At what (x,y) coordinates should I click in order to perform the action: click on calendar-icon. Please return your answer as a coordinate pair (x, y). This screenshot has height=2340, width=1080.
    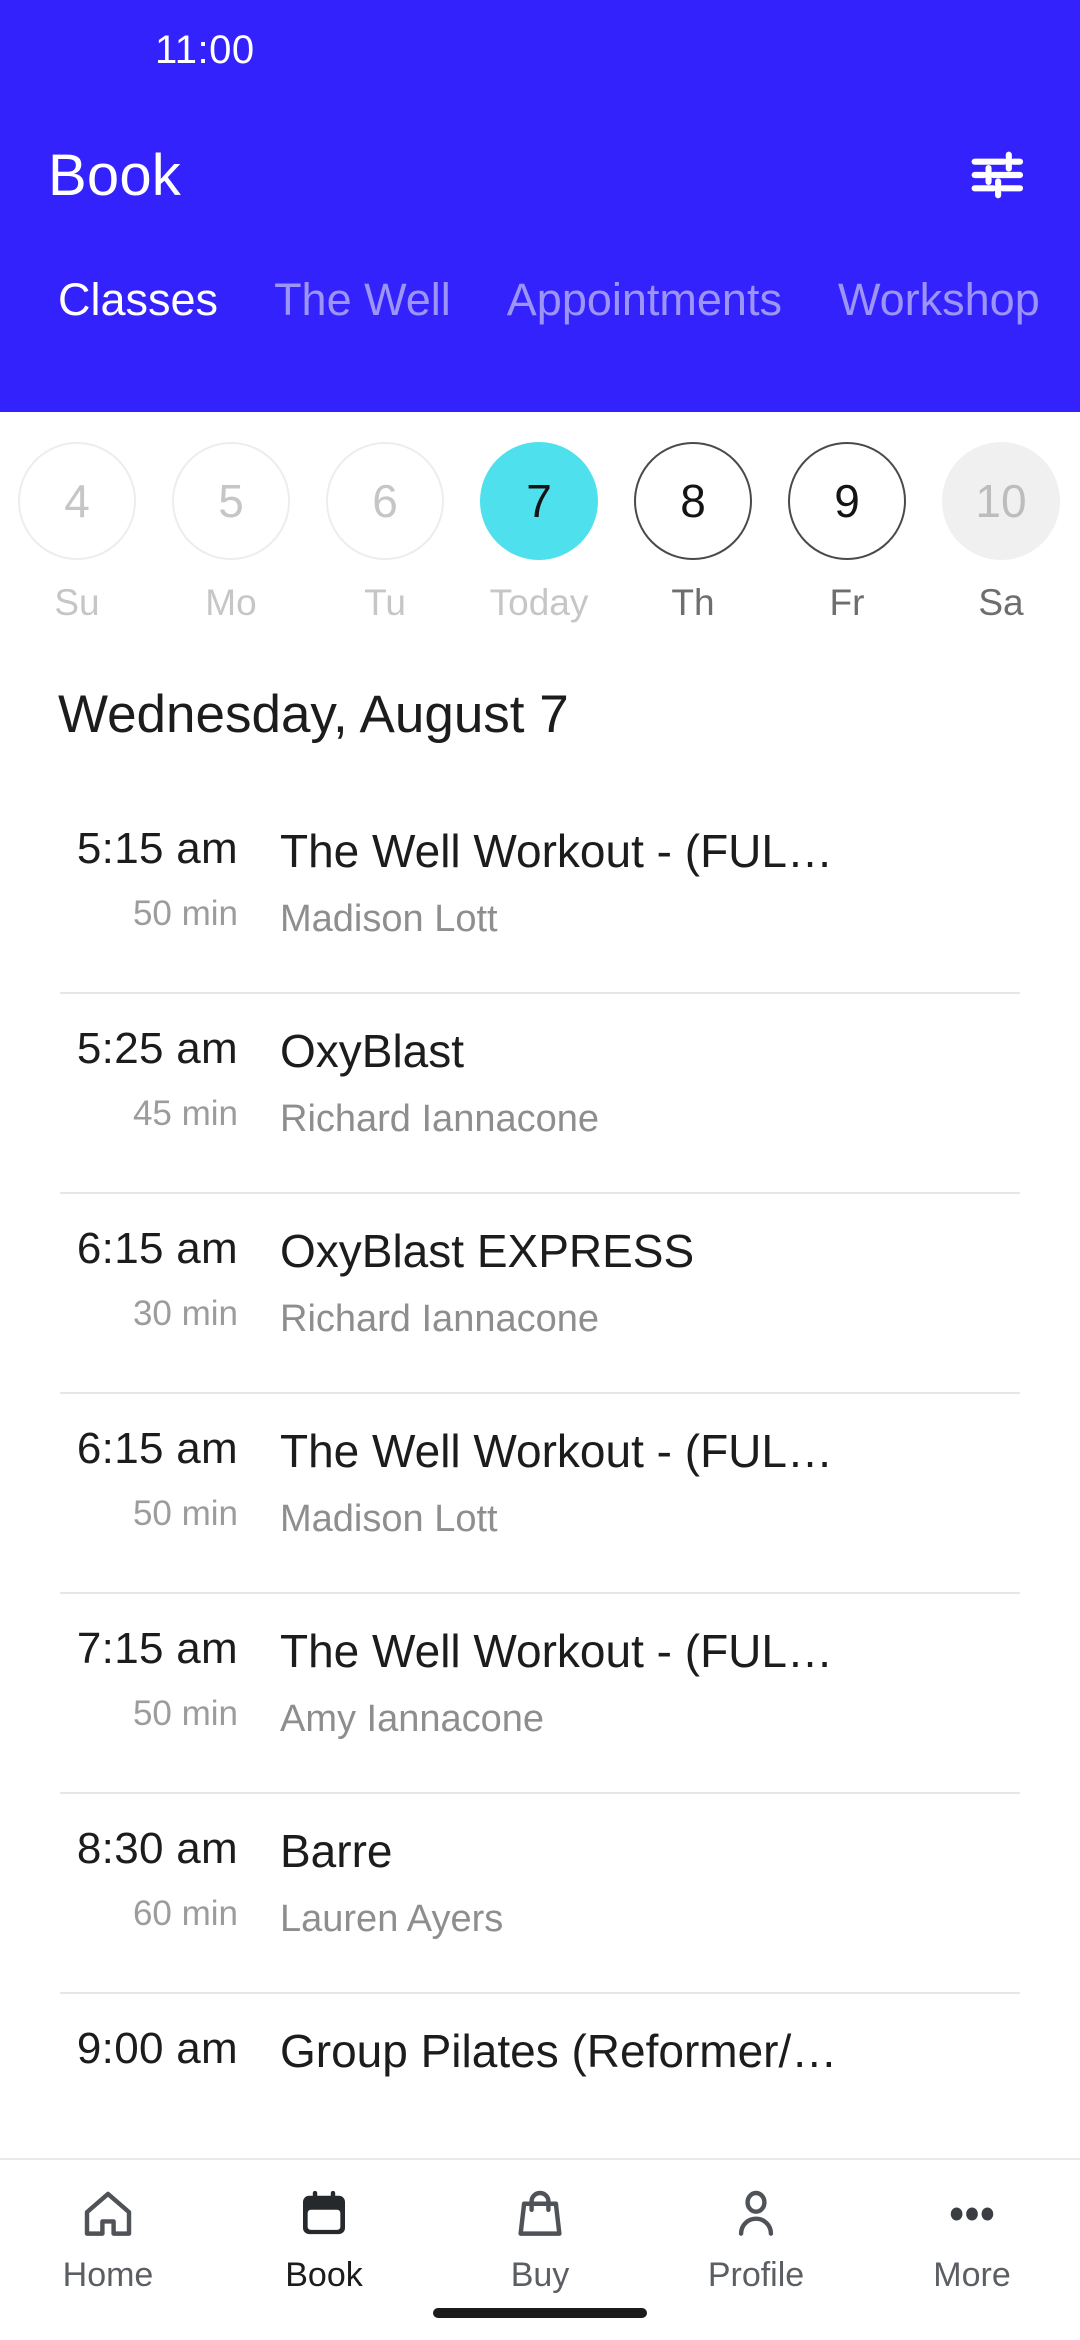
    Looking at the image, I should click on (324, 2214).